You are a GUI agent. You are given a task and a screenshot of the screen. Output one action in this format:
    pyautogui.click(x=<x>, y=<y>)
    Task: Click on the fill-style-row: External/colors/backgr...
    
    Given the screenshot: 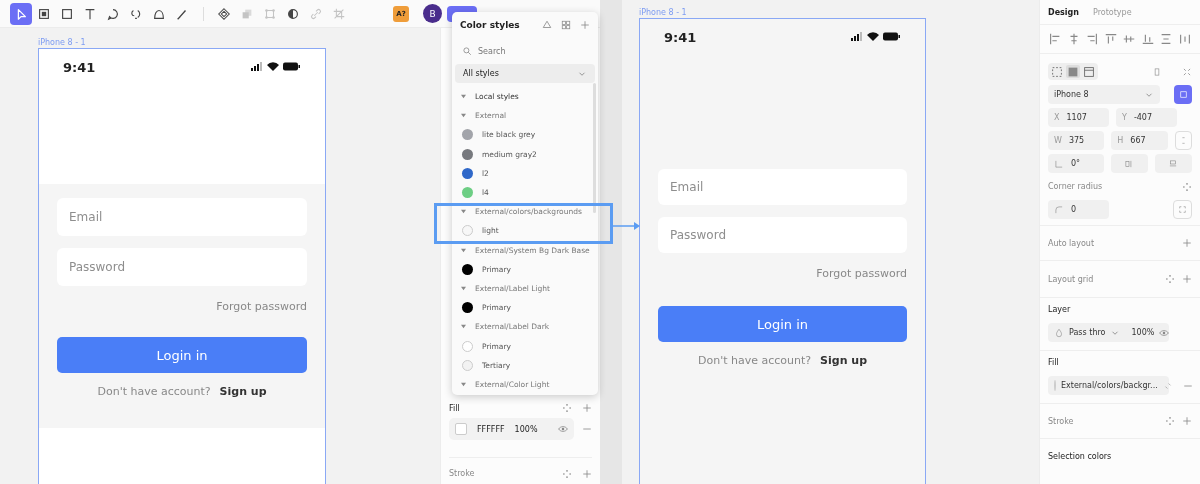 What is the action you would take?
    pyautogui.click(x=1108, y=385)
    